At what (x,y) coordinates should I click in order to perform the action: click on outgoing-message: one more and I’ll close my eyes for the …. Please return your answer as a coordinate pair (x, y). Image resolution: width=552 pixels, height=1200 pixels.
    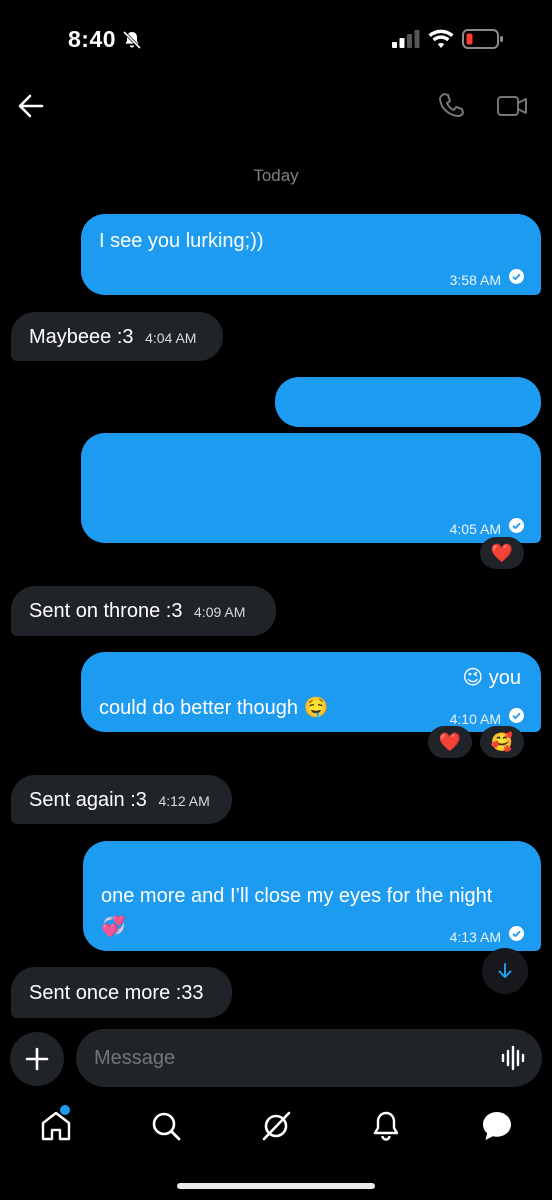
    Looking at the image, I should click on (312, 896).